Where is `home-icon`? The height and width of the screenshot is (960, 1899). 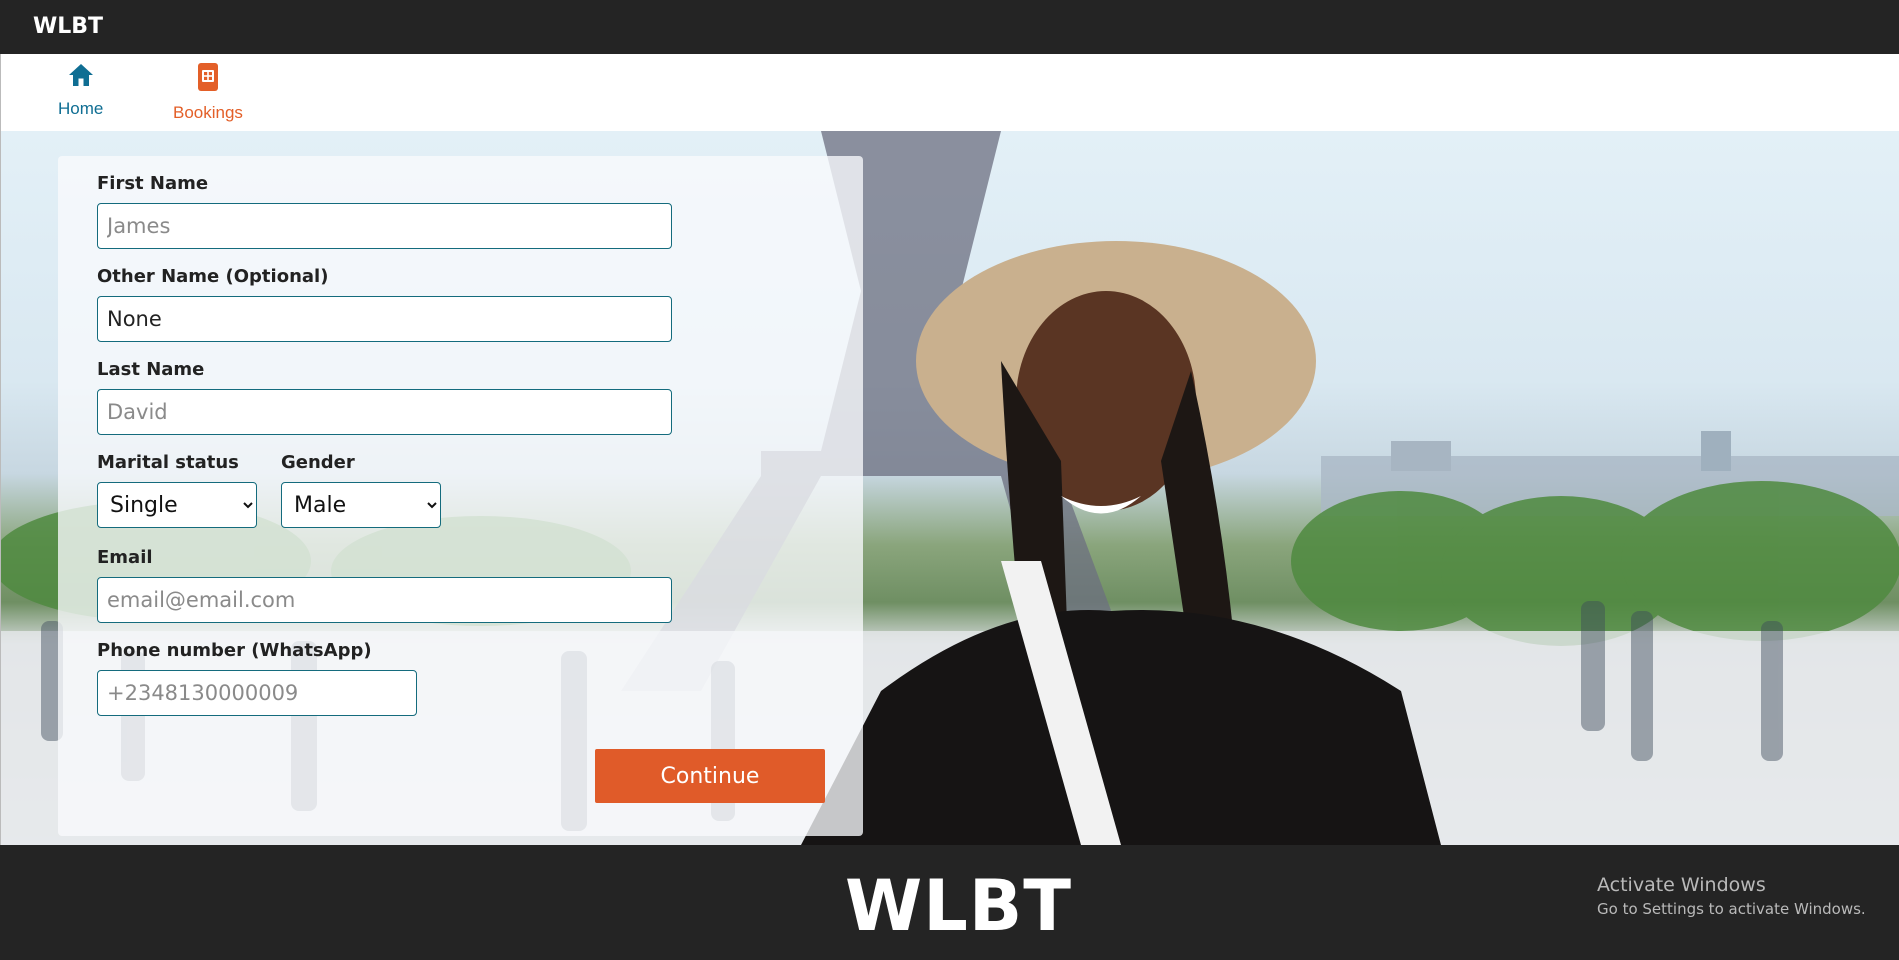 home-icon is located at coordinates (81, 77).